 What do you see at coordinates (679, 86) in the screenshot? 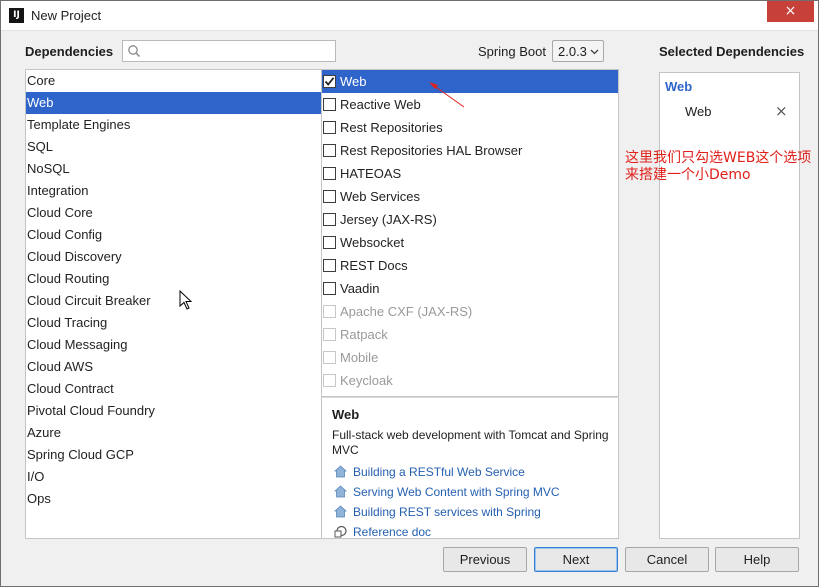
I see `selected-group-title: Web` at bounding box center [679, 86].